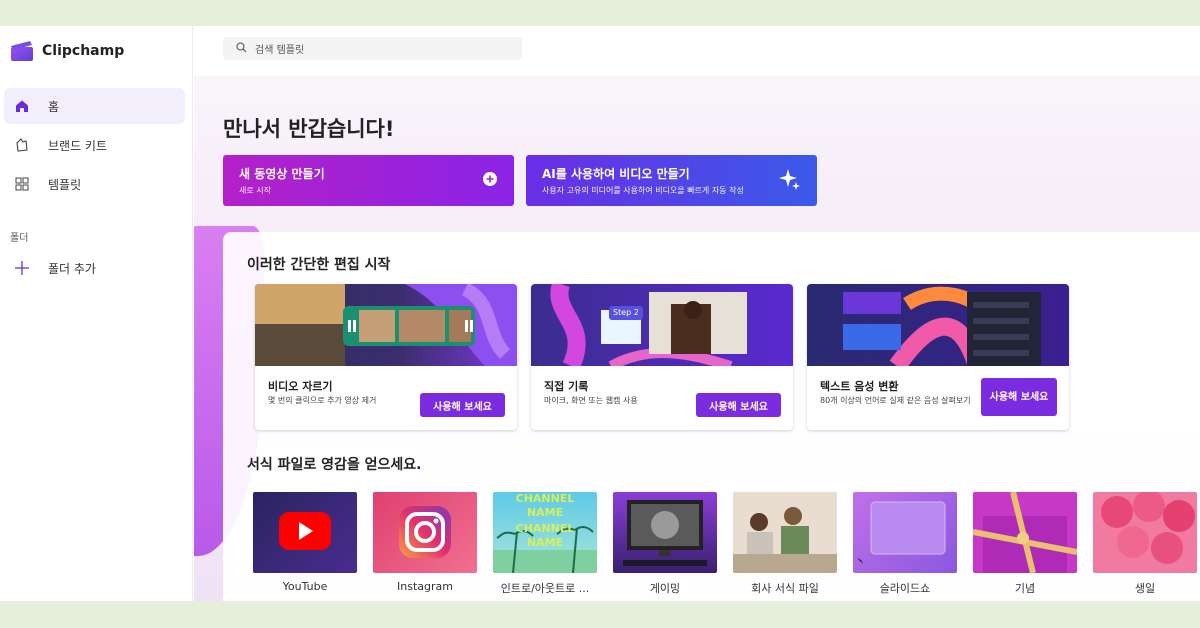  I want to click on plus-circle-icon, so click(490, 181).